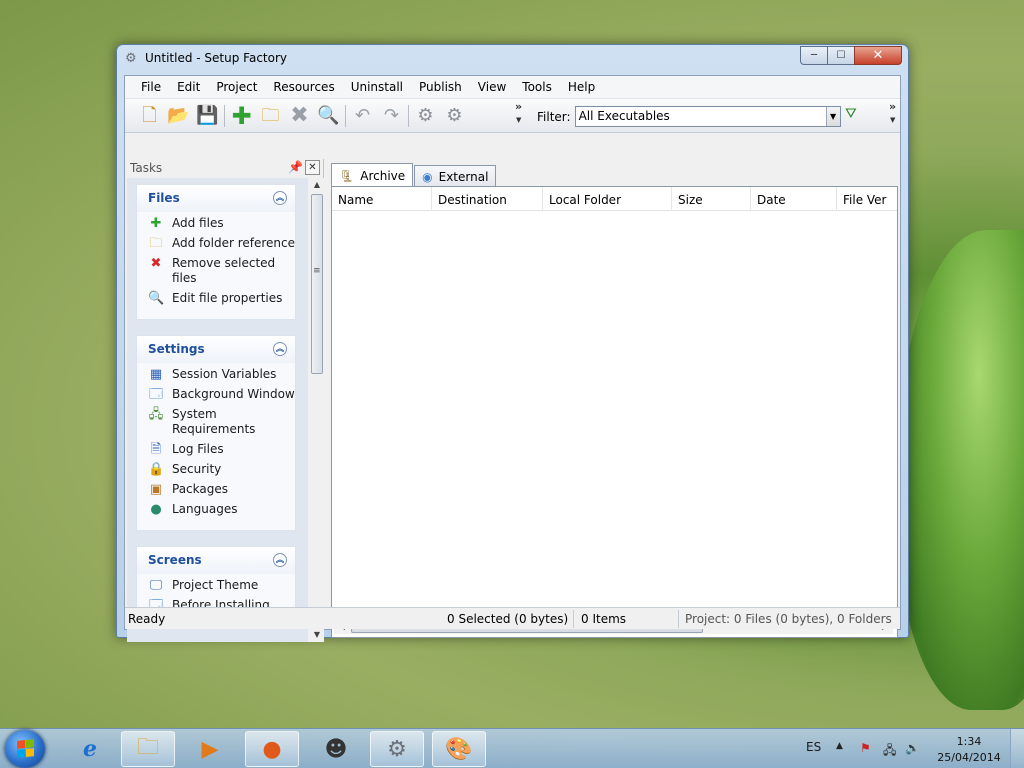 This screenshot has height=768, width=1024. What do you see at coordinates (397, 749) in the screenshot?
I see `setup-factory-taskbar-icon: ⚙` at bounding box center [397, 749].